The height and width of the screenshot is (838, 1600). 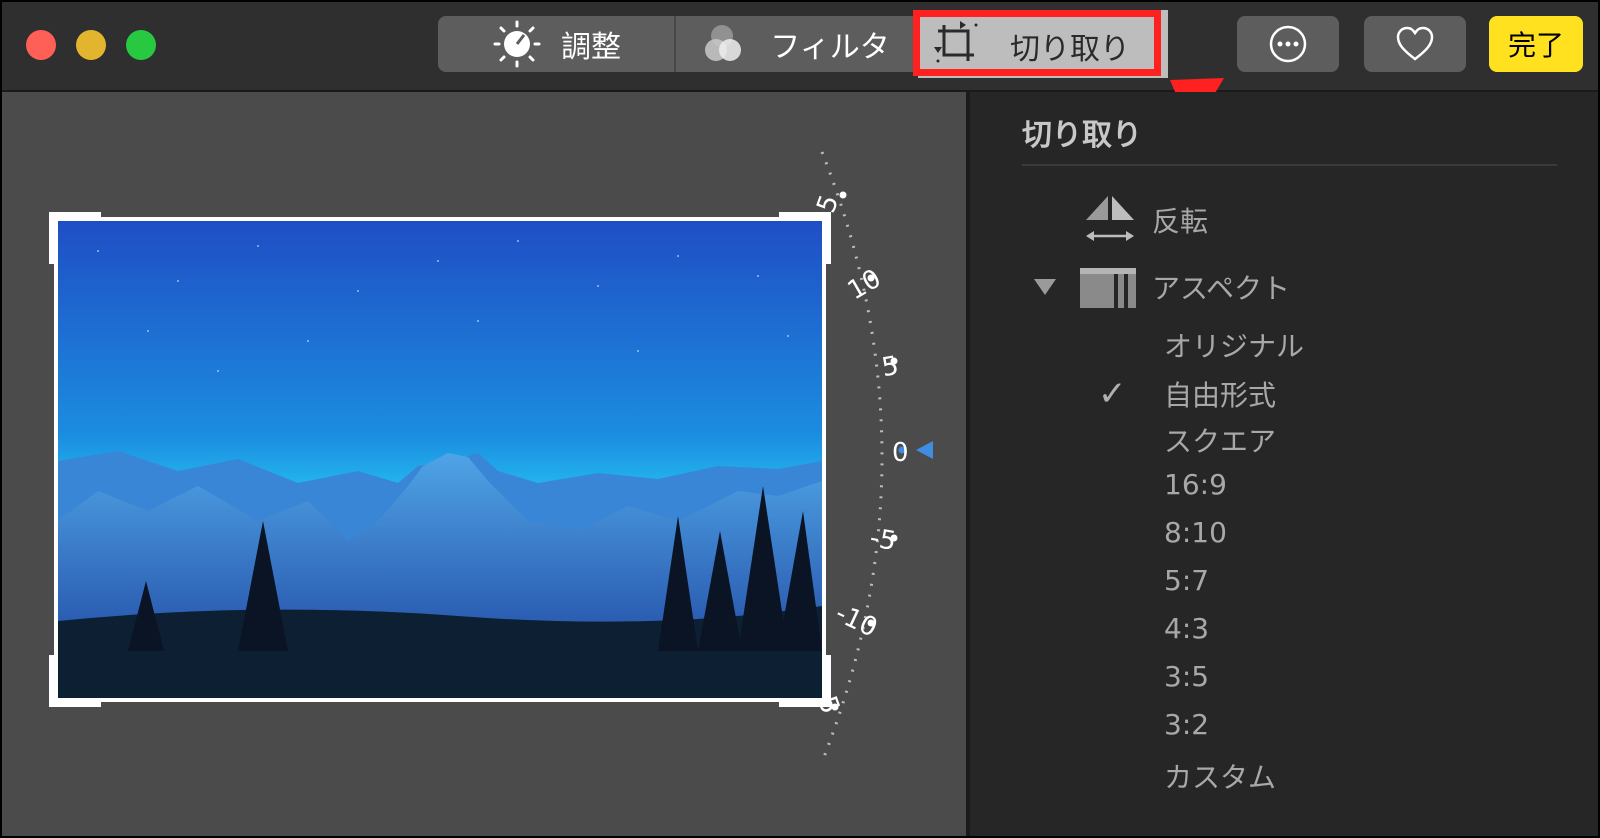 I want to click on aspect-option-3-5: 3:5, so click(x=1186, y=676).